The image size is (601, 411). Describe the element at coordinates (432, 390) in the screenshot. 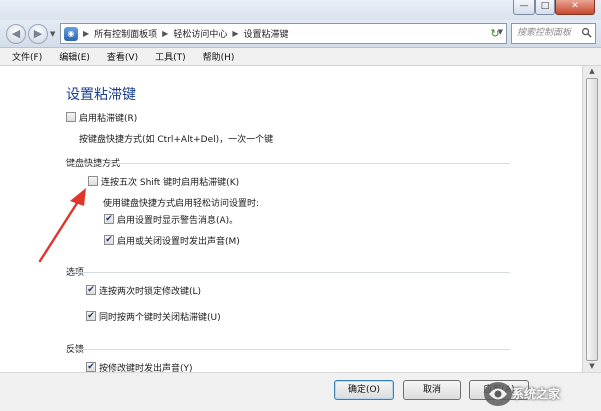

I see `cancel-button: 取消` at that location.